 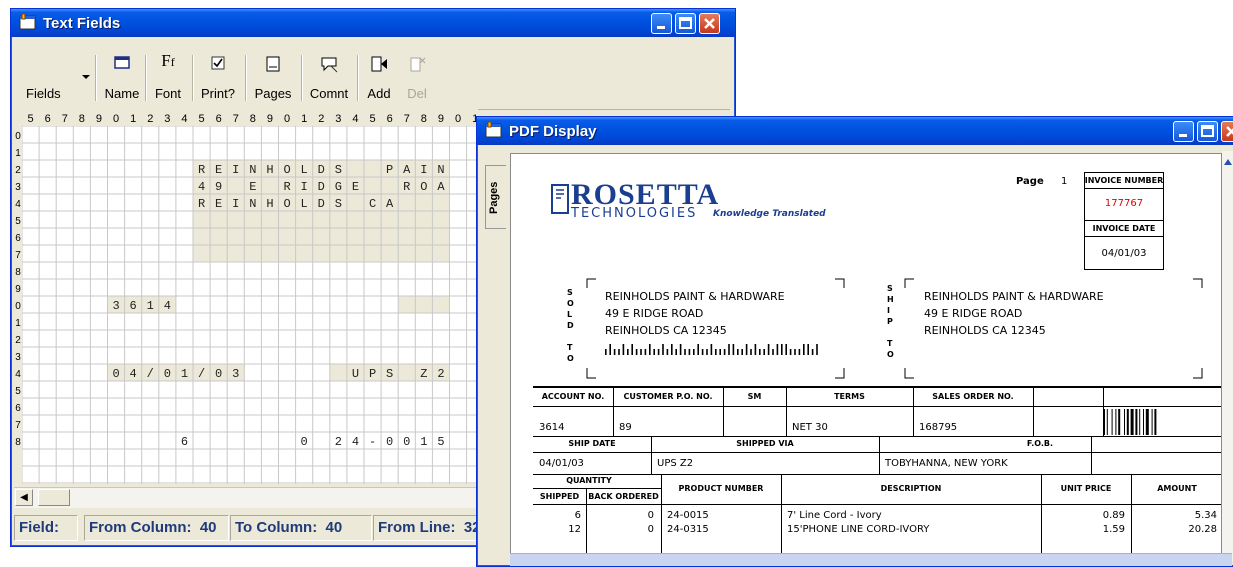 I want to click on vertical-scrollbar, so click(x=1227, y=356).